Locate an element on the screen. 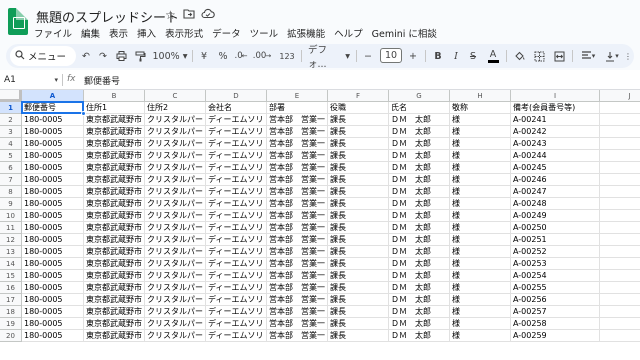 This screenshot has width=640, height=360. decrease-decimal-button: .0 ← is located at coordinates (241, 56).